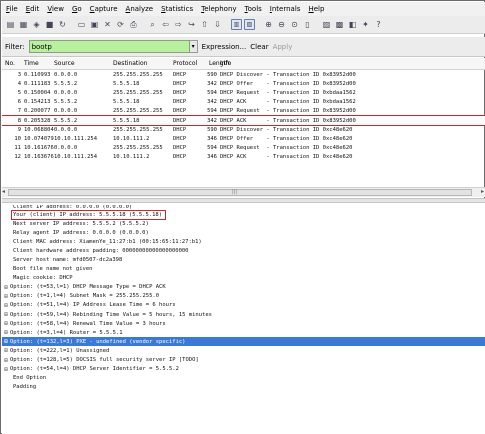 The width and height of the screenshot is (485, 434). Describe the element at coordinates (36, 24) in the screenshot. I see `start-capture-icon: ◈` at that location.